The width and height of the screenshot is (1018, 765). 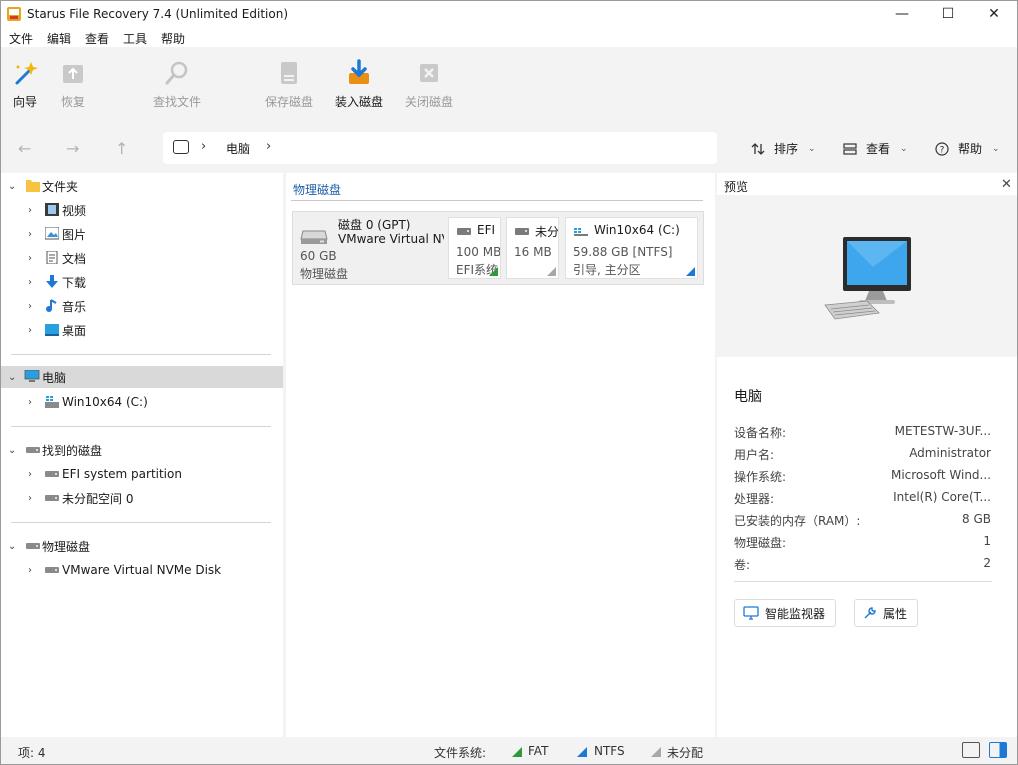 What do you see at coordinates (142, 450) in the screenshot?
I see `tree-item-found-disks: ⌄ 找到的磁盘` at bounding box center [142, 450].